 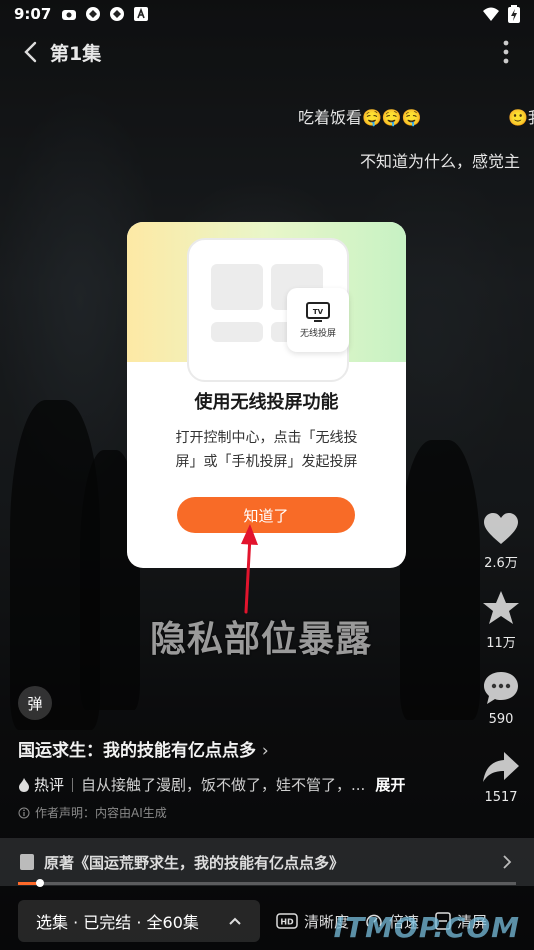 I want to click on hot-comment-label: 热评, so click(x=49, y=785).